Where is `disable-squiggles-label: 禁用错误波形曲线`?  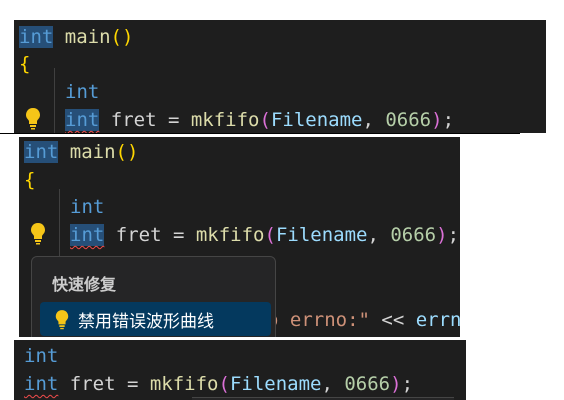
disable-squiggles-label: 禁用错误波形曲线 is located at coordinates (146, 321).